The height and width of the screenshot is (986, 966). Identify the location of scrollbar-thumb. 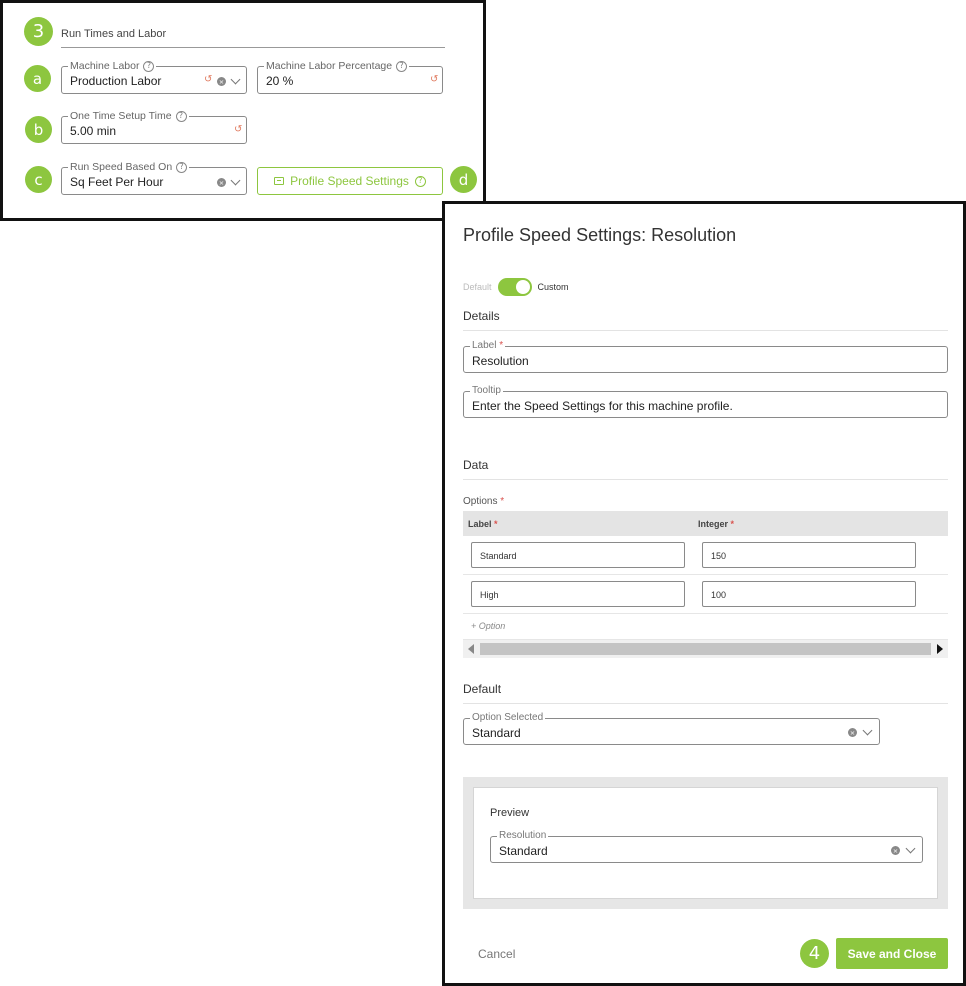
(705, 649).